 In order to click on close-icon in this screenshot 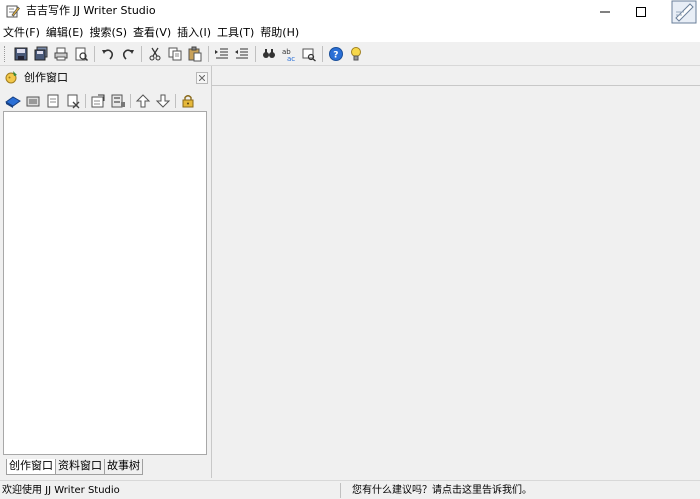, I will do `click(202, 78)`.